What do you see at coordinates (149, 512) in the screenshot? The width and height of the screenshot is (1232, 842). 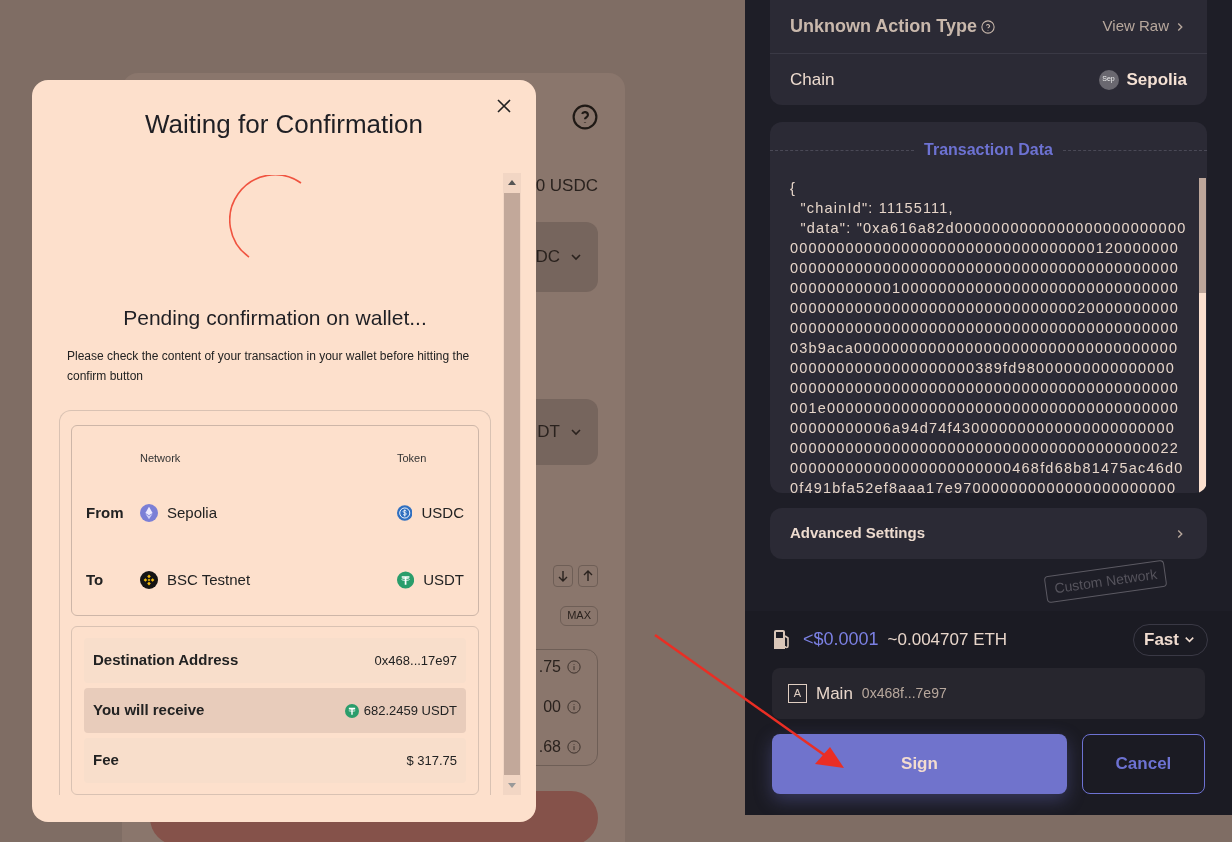 I see `ethereum-icon` at bounding box center [149, 512].